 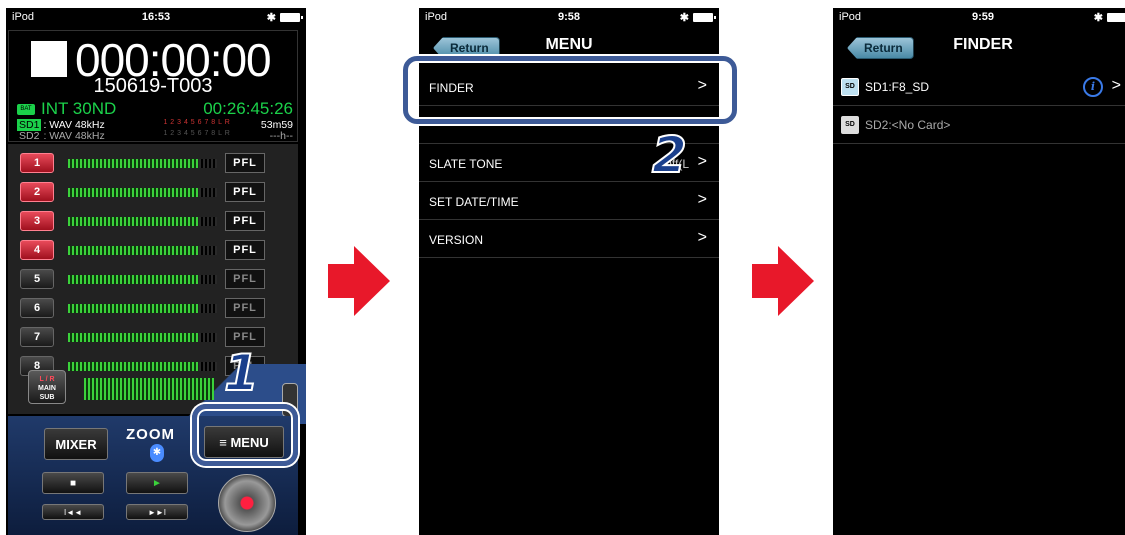 What do you see at coordinates (850, 124) in the screenshot?
I see `sd-card-icon: SD` at bounding box center [850, 124].